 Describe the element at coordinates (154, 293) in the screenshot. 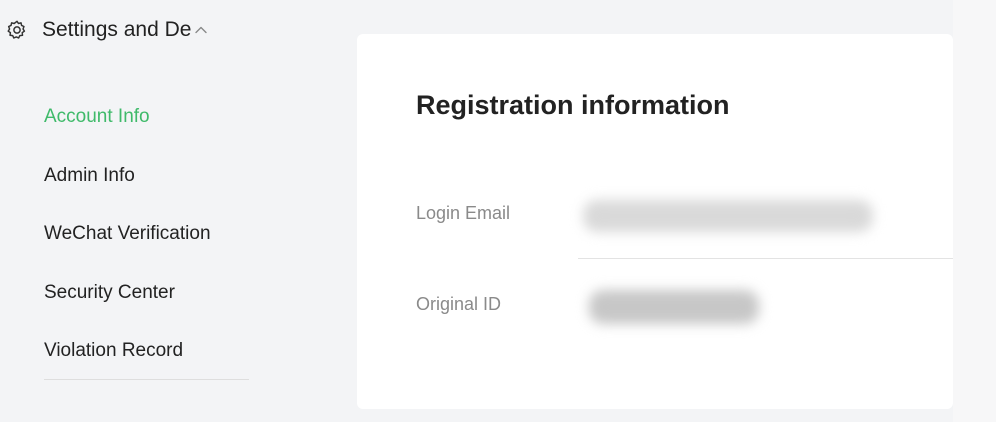

I see `sidebar-item-security-center: Security Center` at that location.